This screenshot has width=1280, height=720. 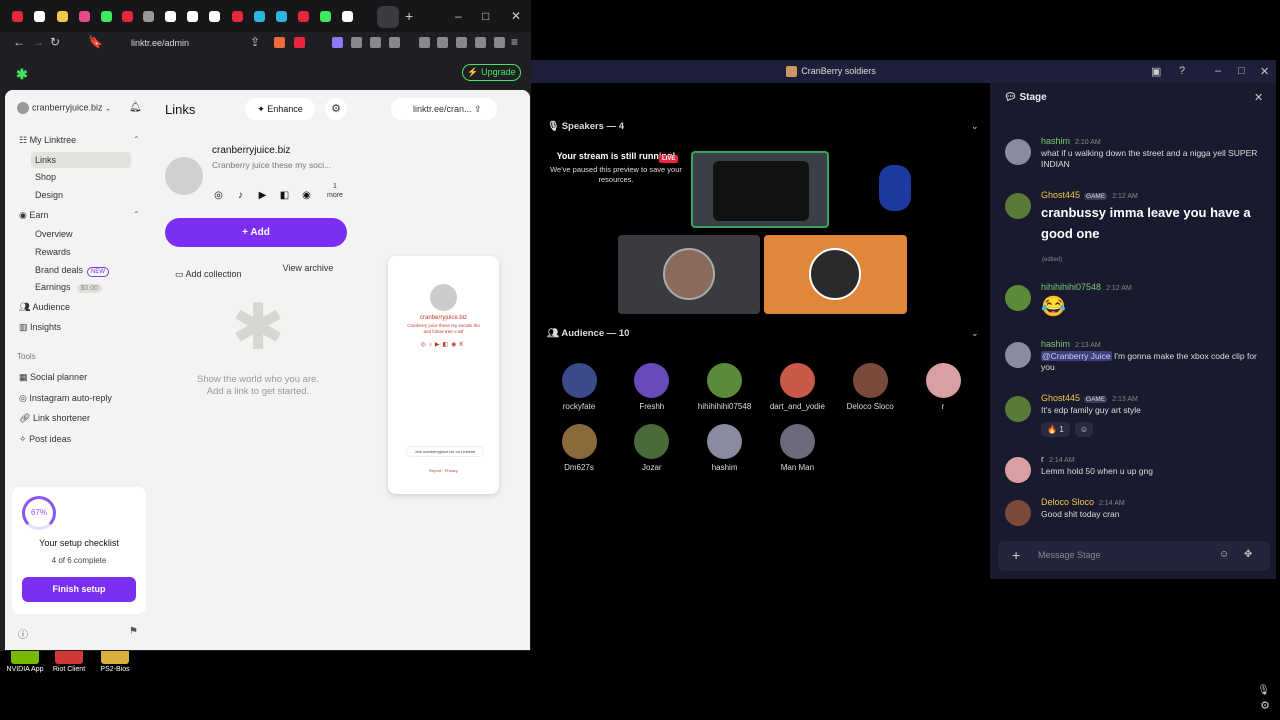 I want to click on sidebar-icon, so click(x=442, y=42).